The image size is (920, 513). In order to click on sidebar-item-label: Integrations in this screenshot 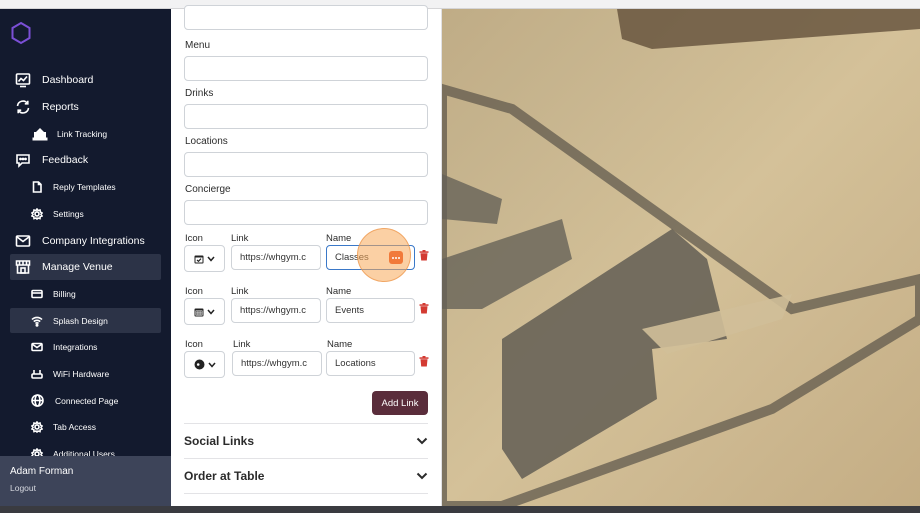, I will do `click(75, 346)`.